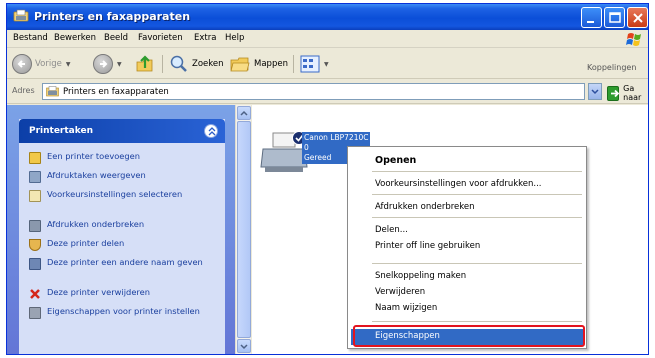  What do you see at coordinates (30, 38) in the screenshot?
I see `menu-bestand: Bestand` at bounding box center [30, 38].